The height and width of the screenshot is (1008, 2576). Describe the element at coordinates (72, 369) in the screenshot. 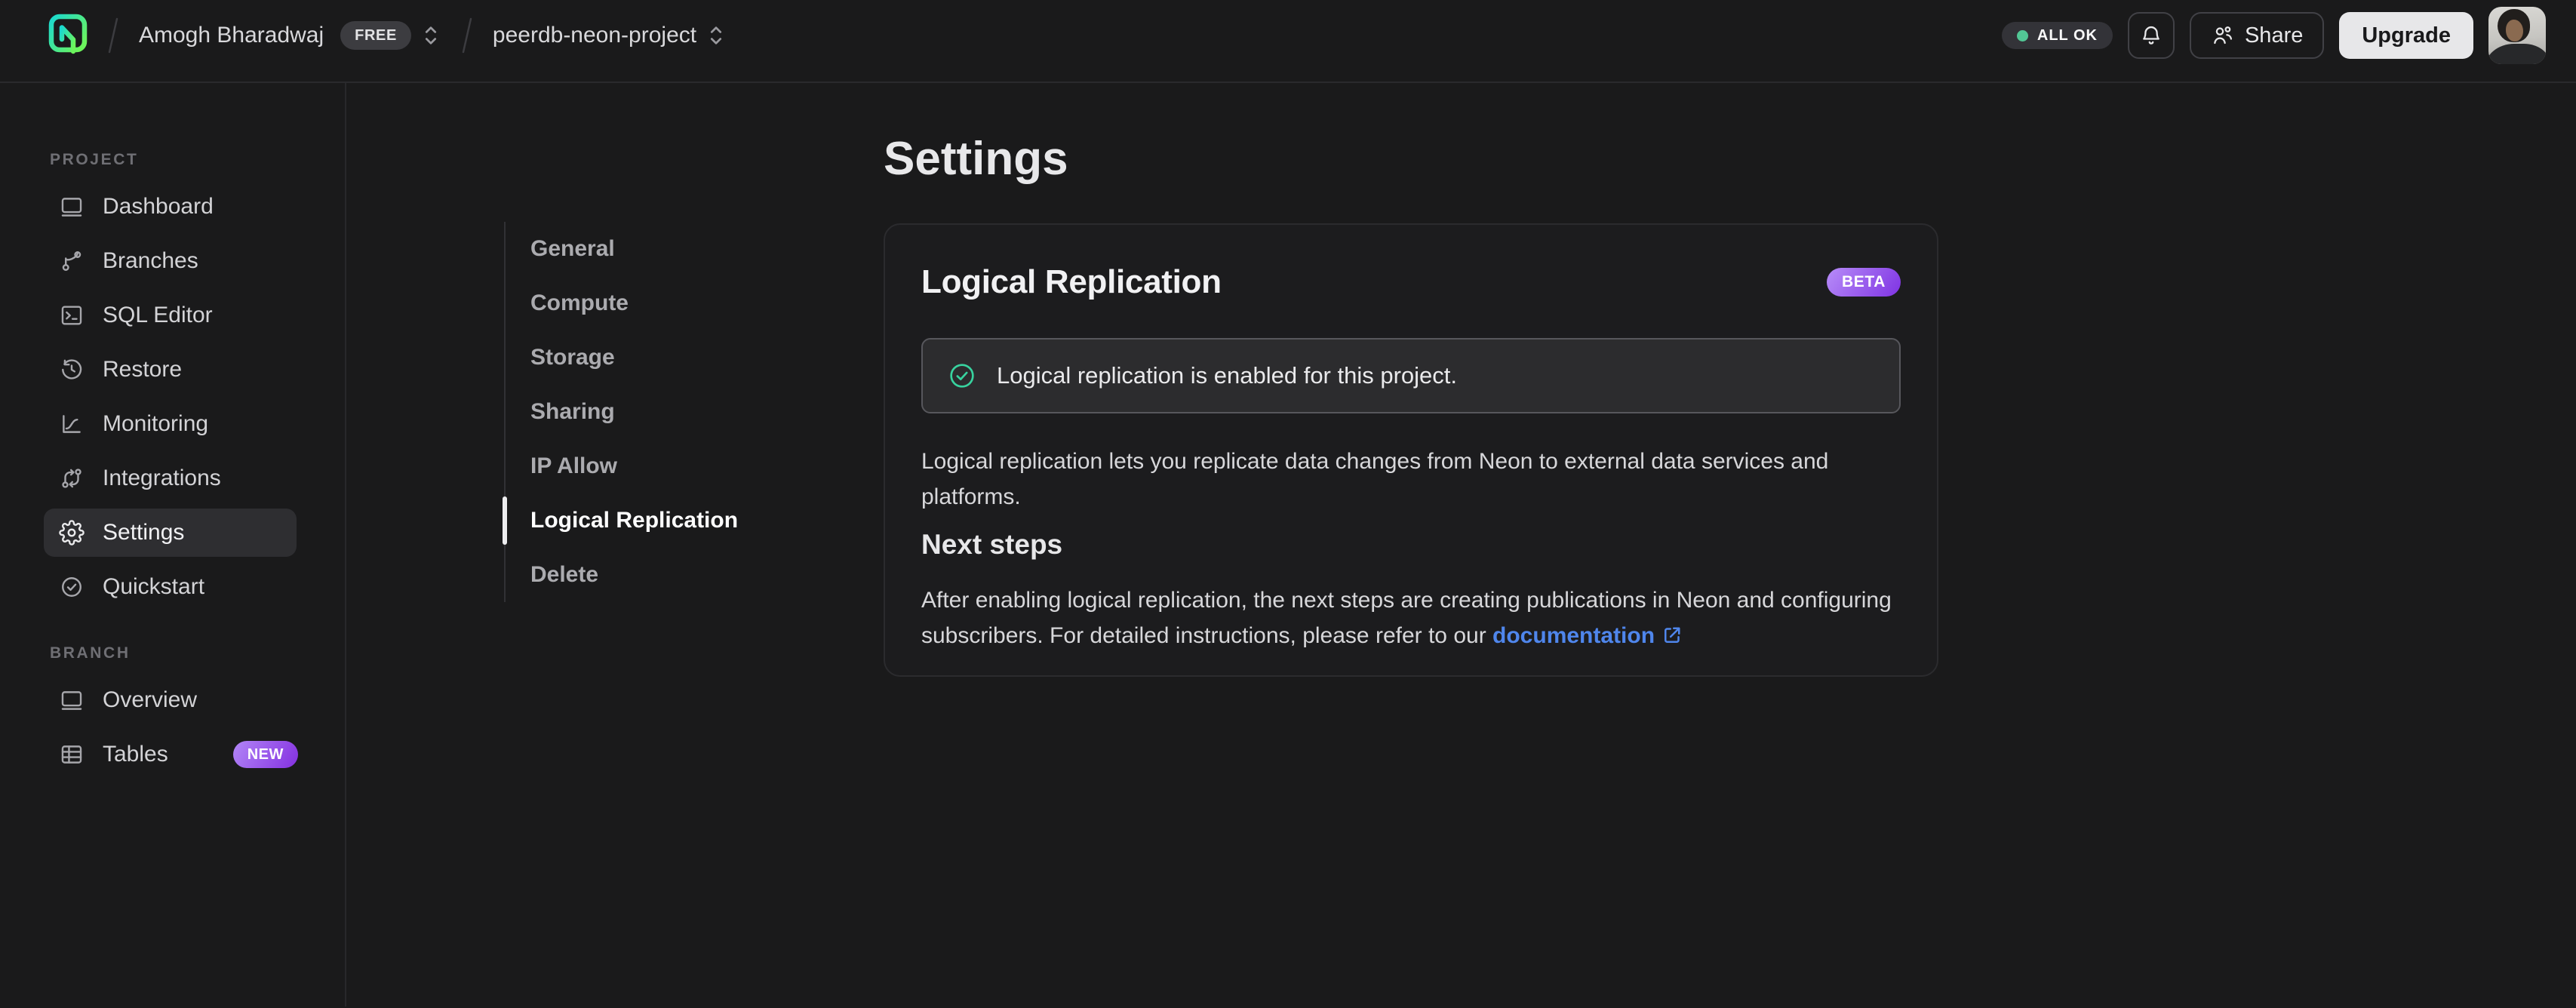

I see `restore-icon` at that location.